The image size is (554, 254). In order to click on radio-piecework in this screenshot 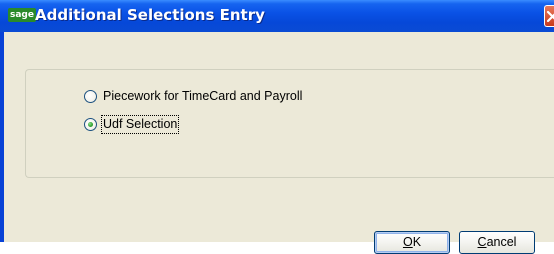, I will do `click(90, 96)`.